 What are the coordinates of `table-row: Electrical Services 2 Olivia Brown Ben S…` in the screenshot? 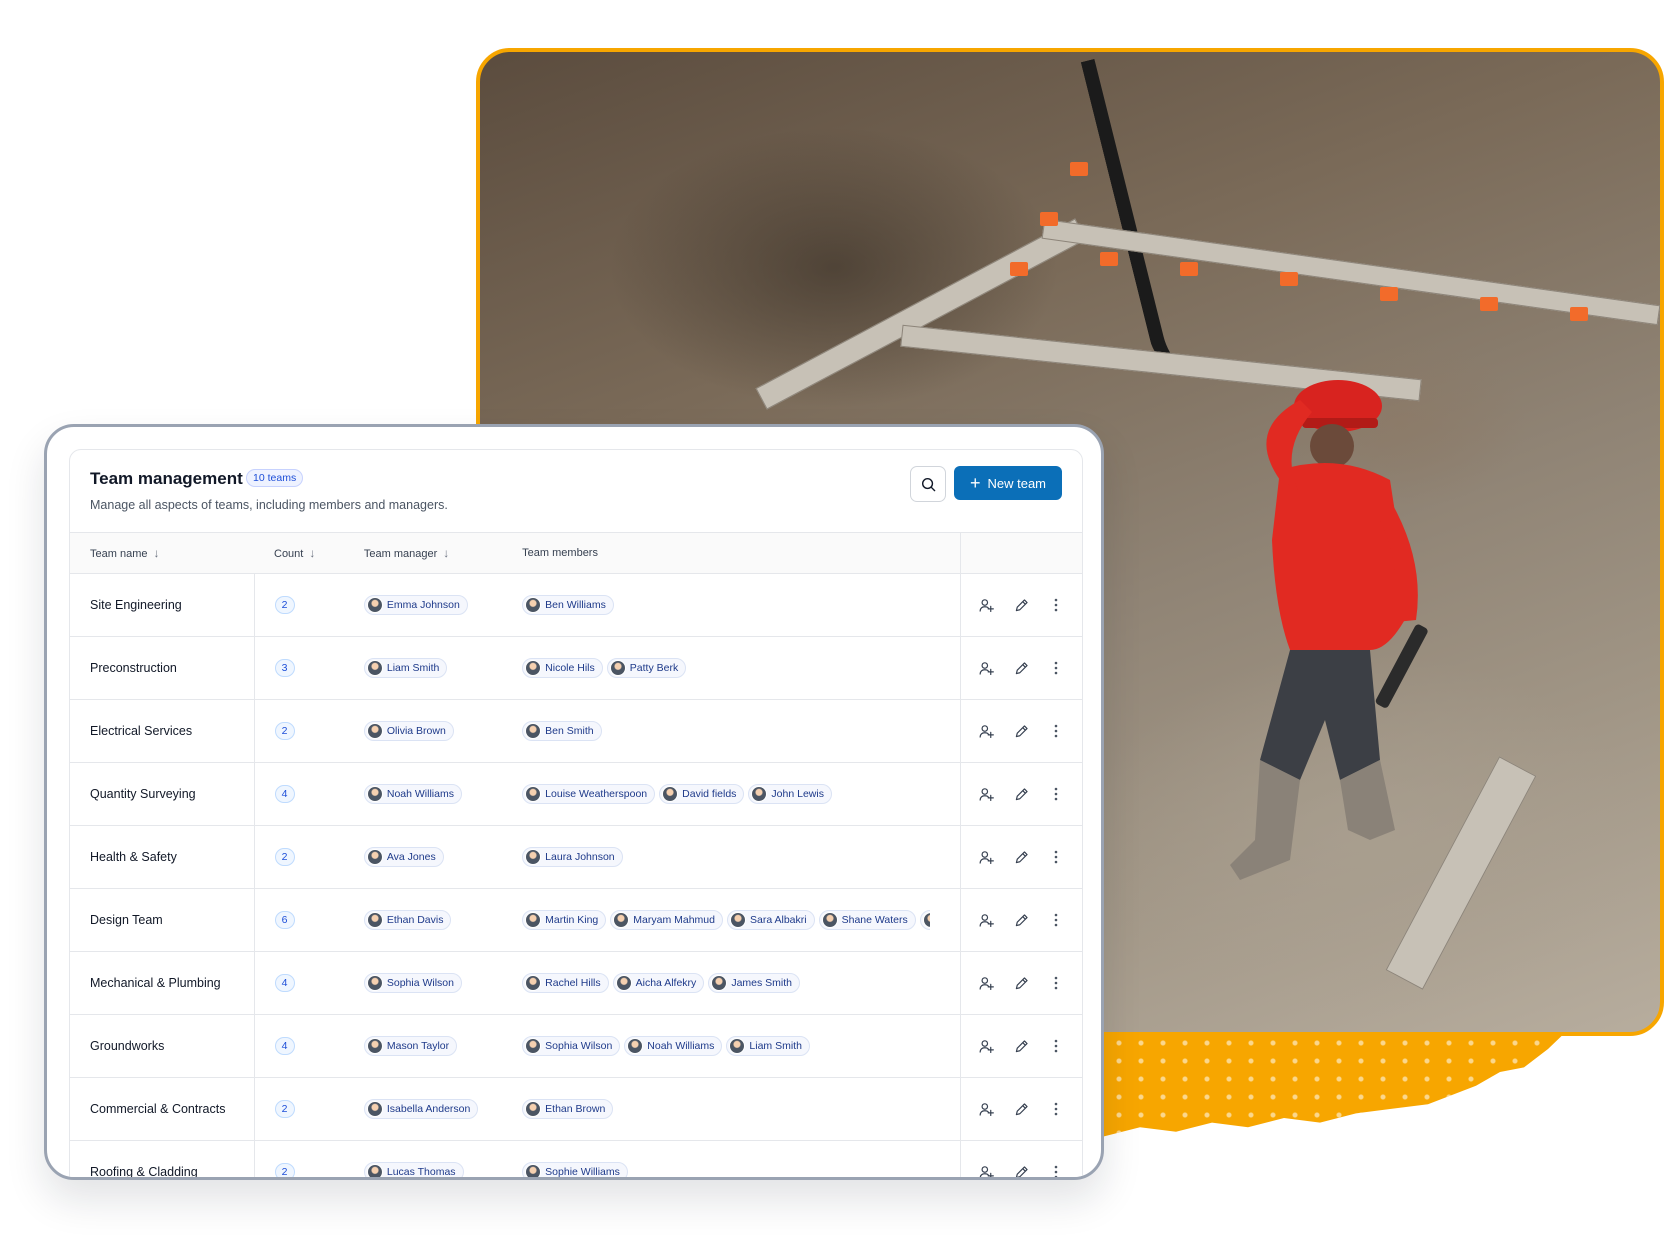 It's located at (576, 731).